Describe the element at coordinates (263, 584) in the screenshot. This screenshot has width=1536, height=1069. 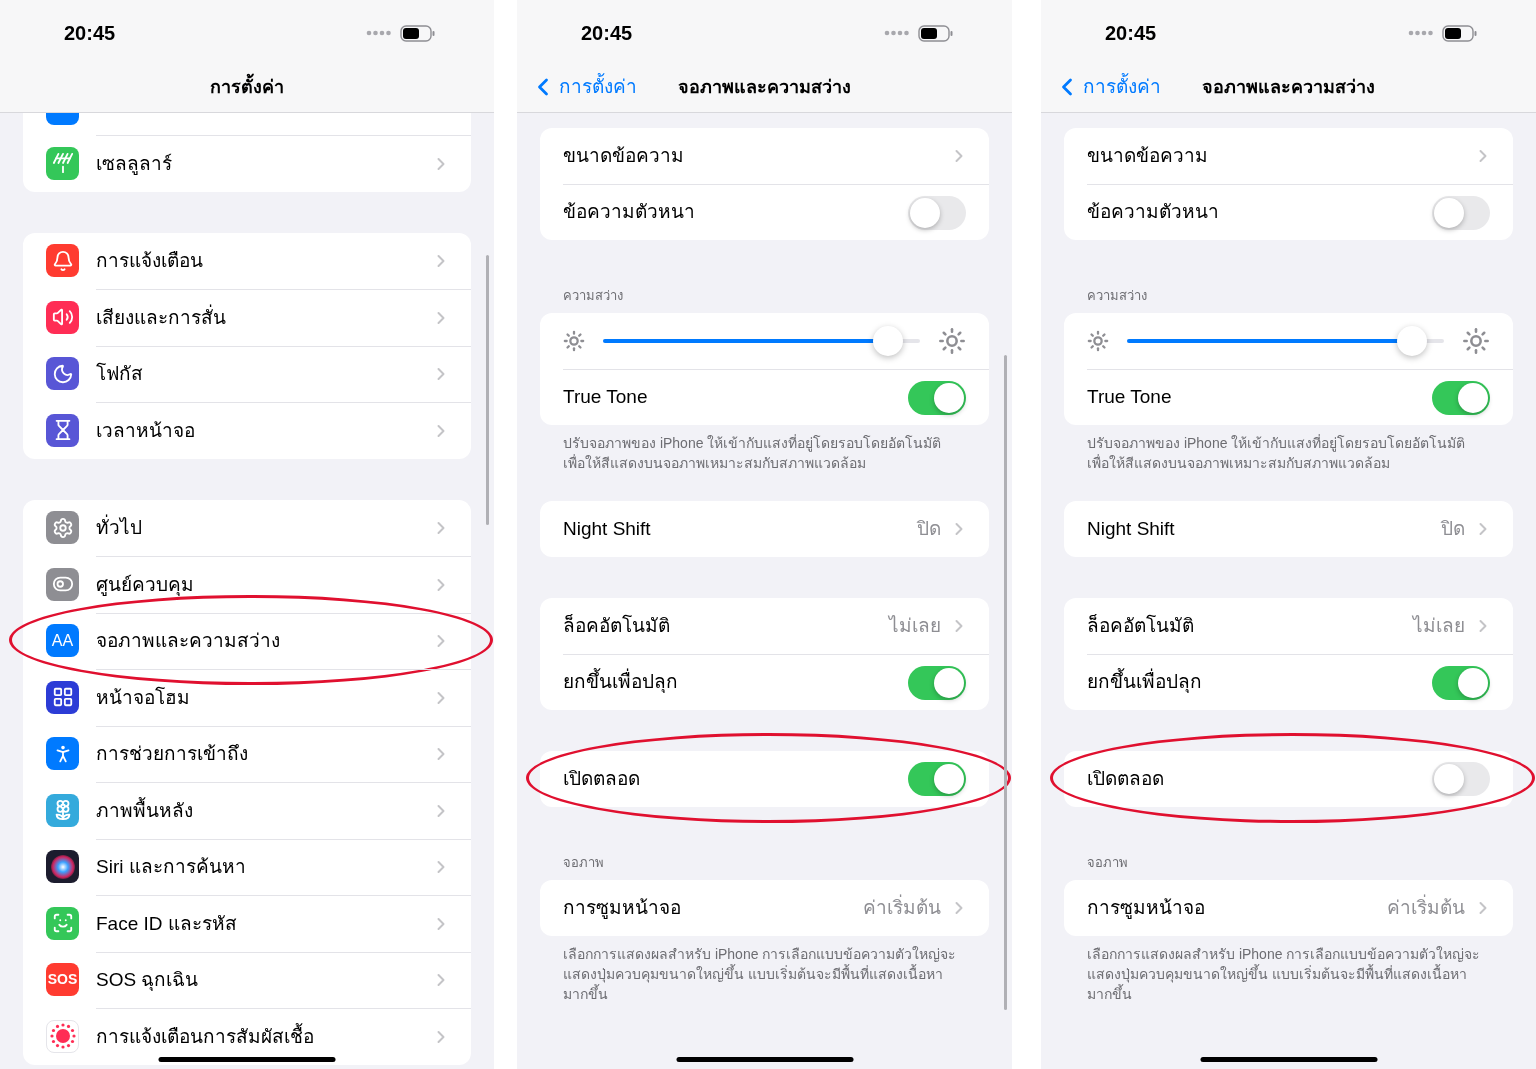
I see `row-label: ศูนย์ควบคุม` at that location.